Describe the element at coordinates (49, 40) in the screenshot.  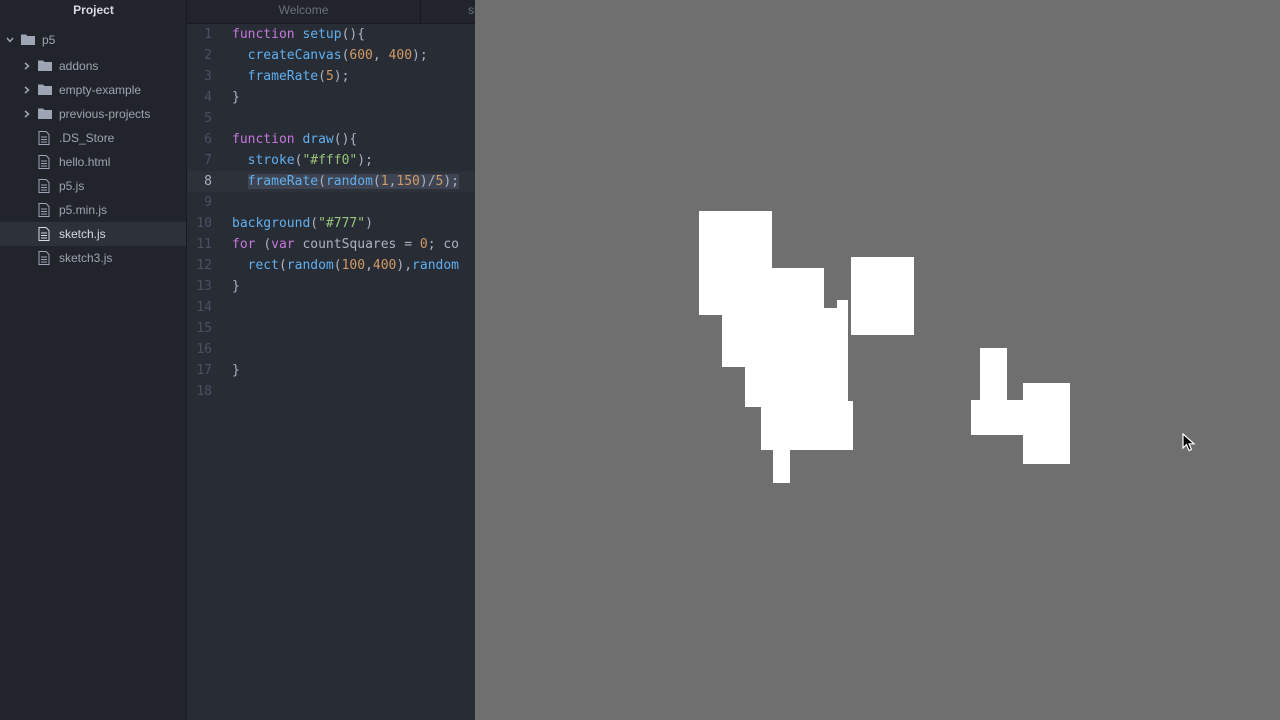
I see `tree-item-label: p5` at that location.